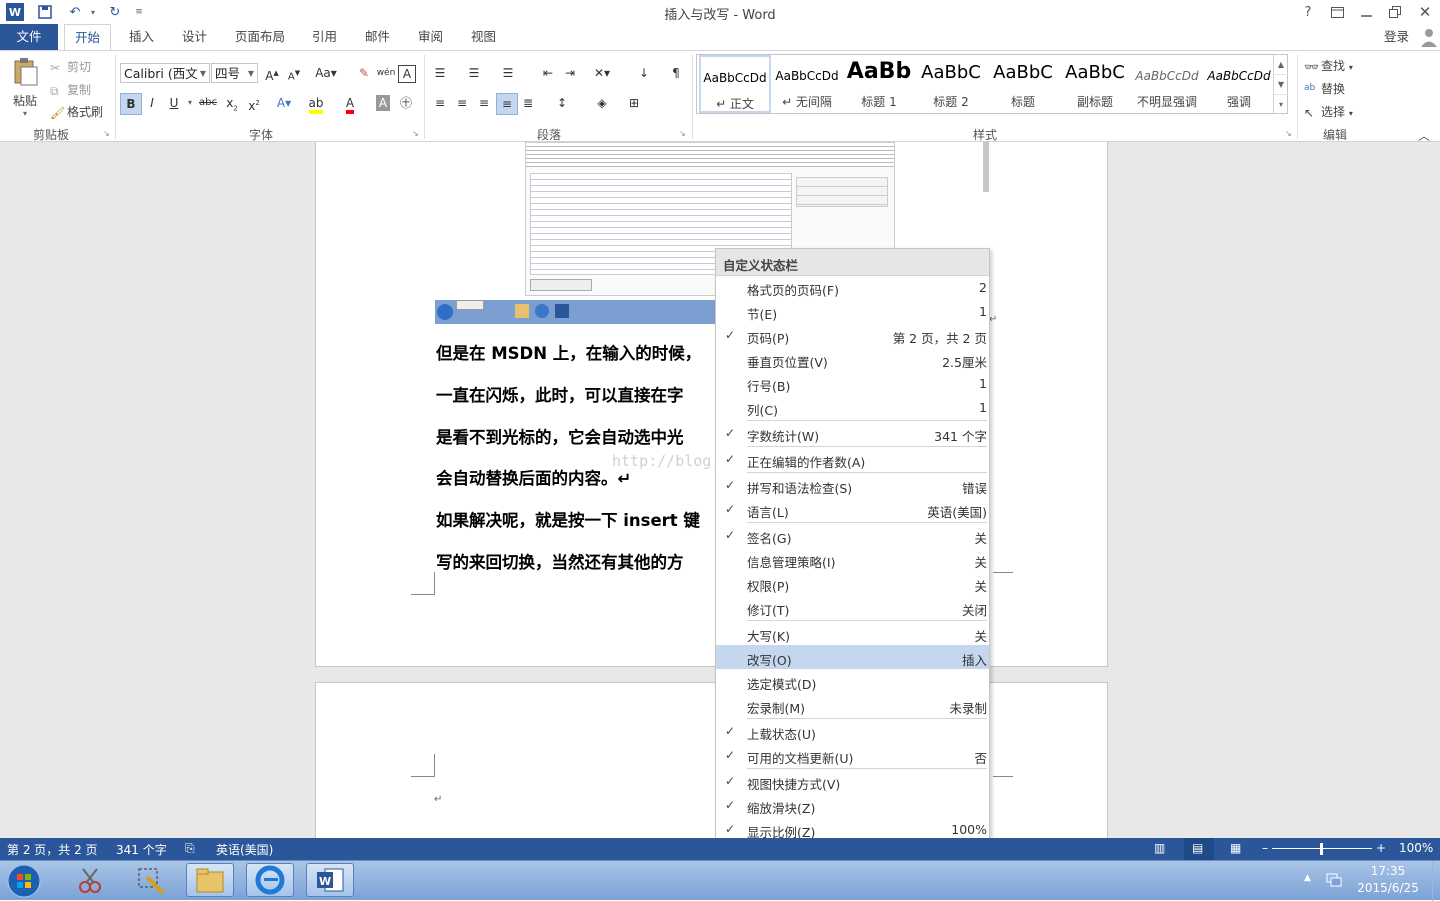 This screenshot has width=1440, height=901. I want to click on tab-references: 引用, so click(324, 37).